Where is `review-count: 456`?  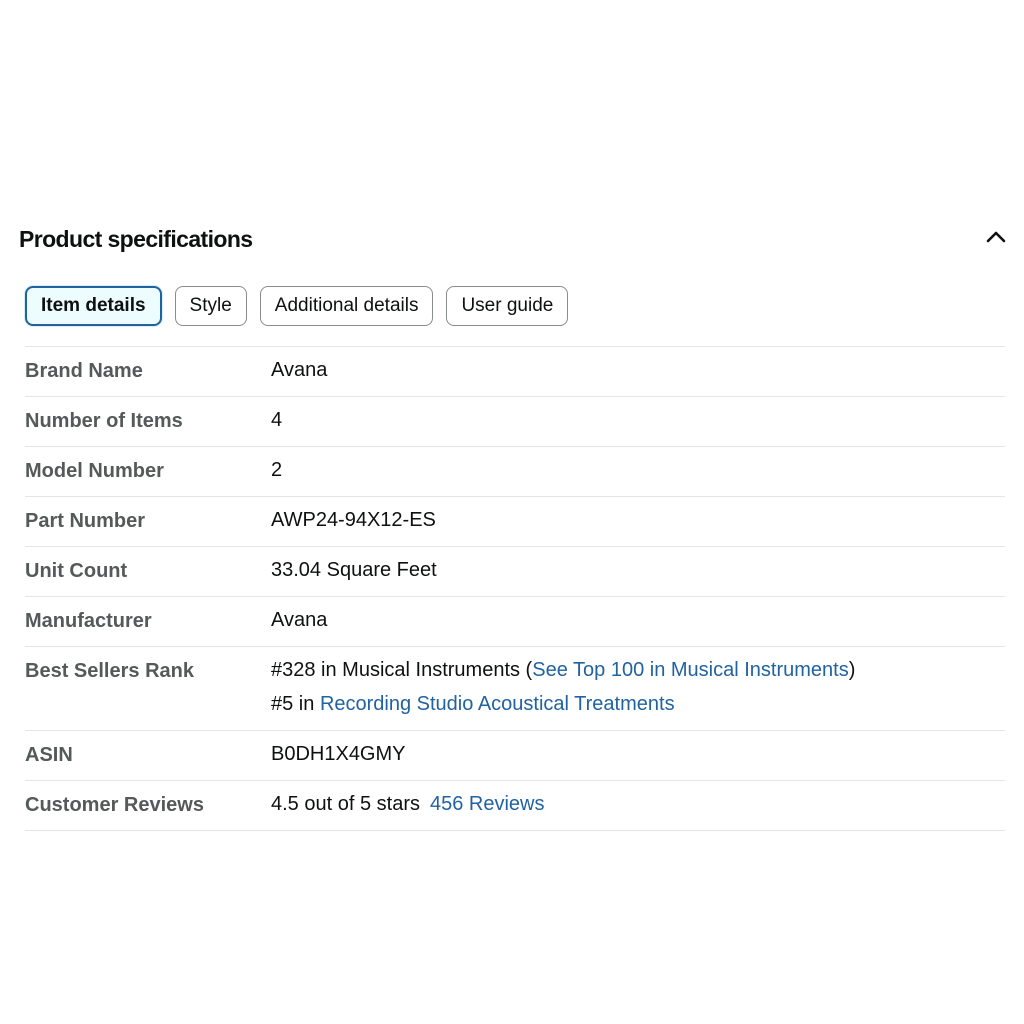 review-count: 456 is located at coordinates (446, 804).